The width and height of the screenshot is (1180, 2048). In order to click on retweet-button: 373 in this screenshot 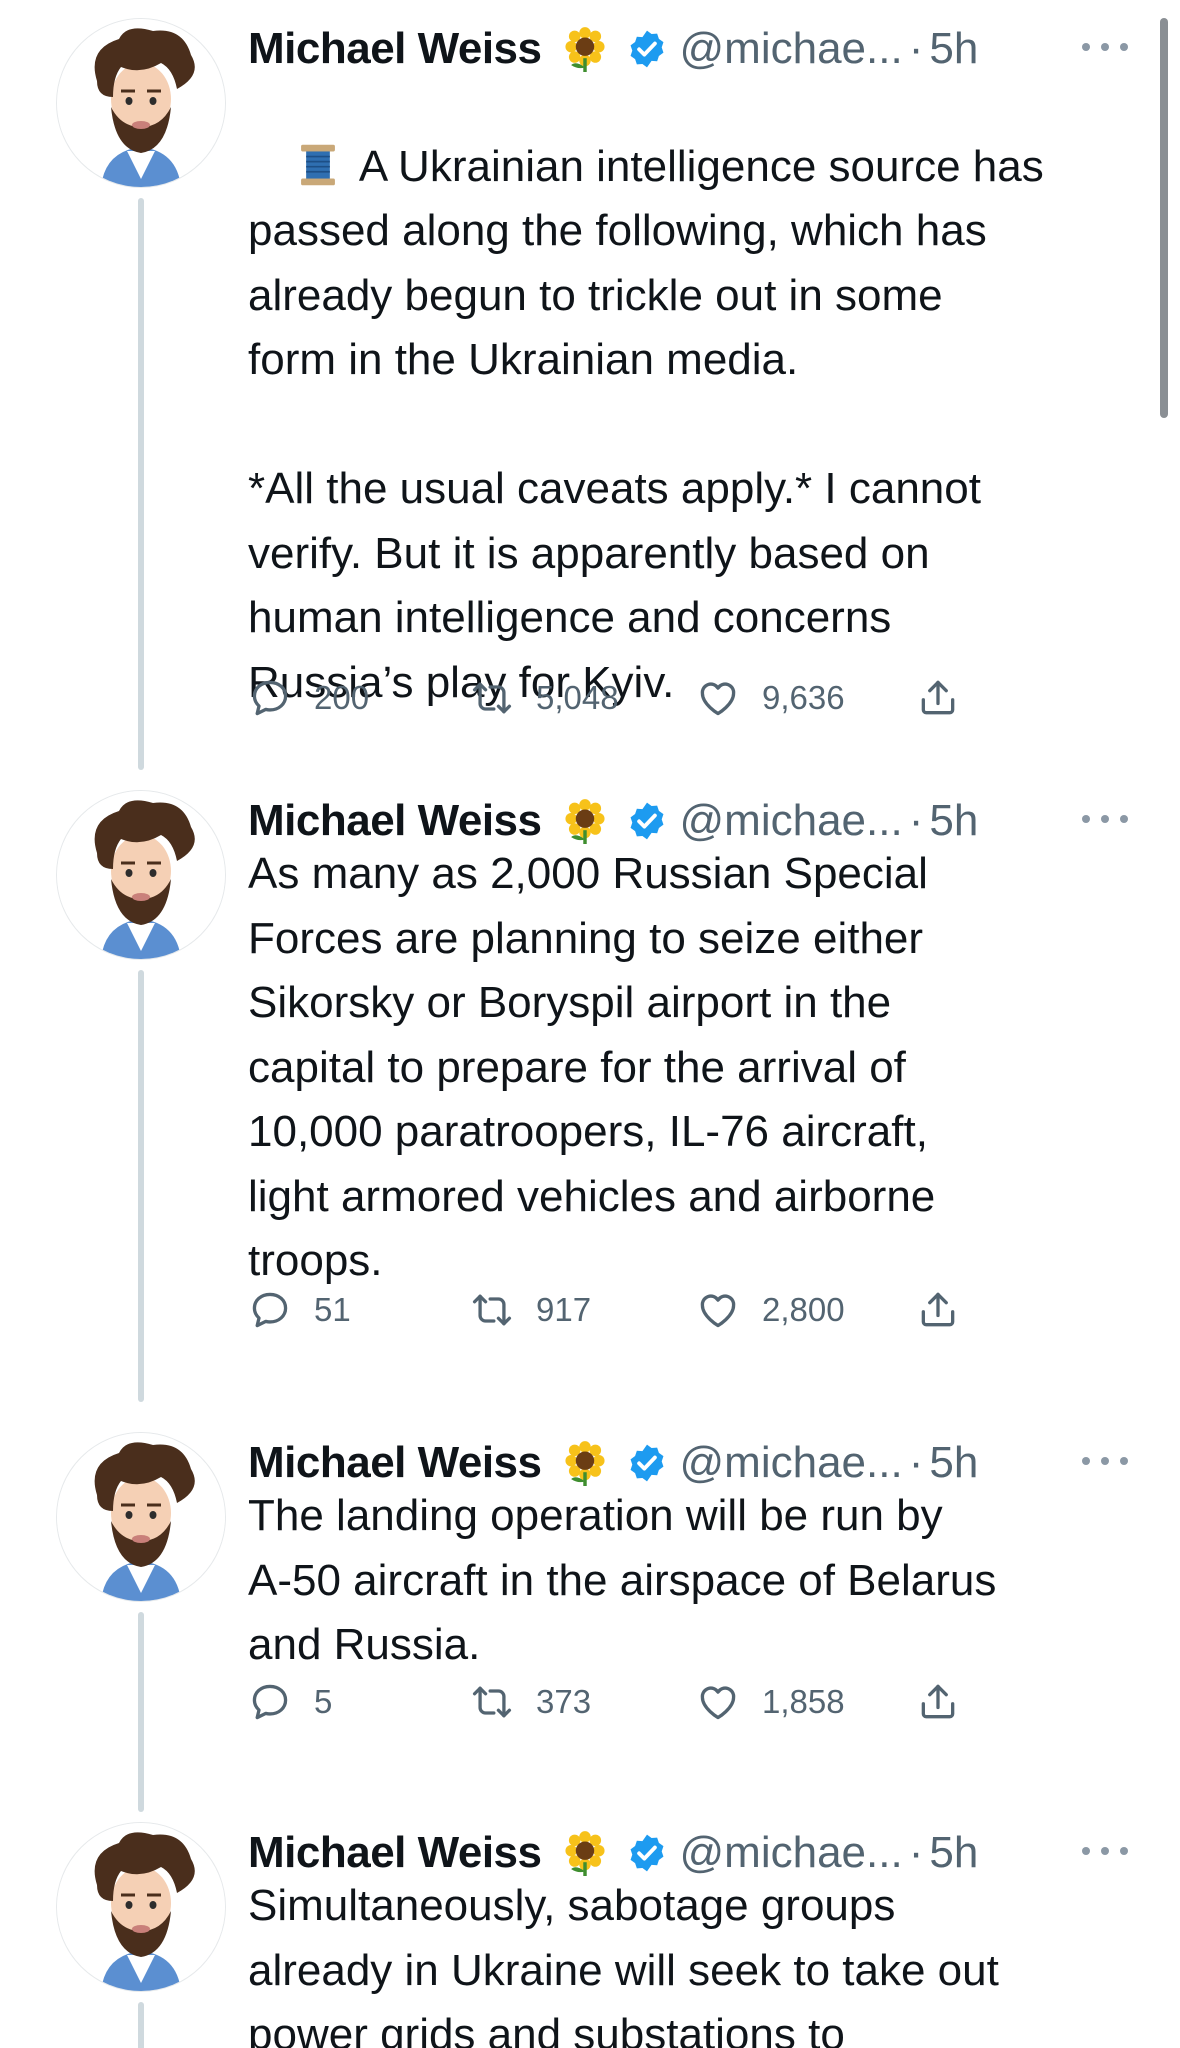, I will do `click(530, 1702)`.